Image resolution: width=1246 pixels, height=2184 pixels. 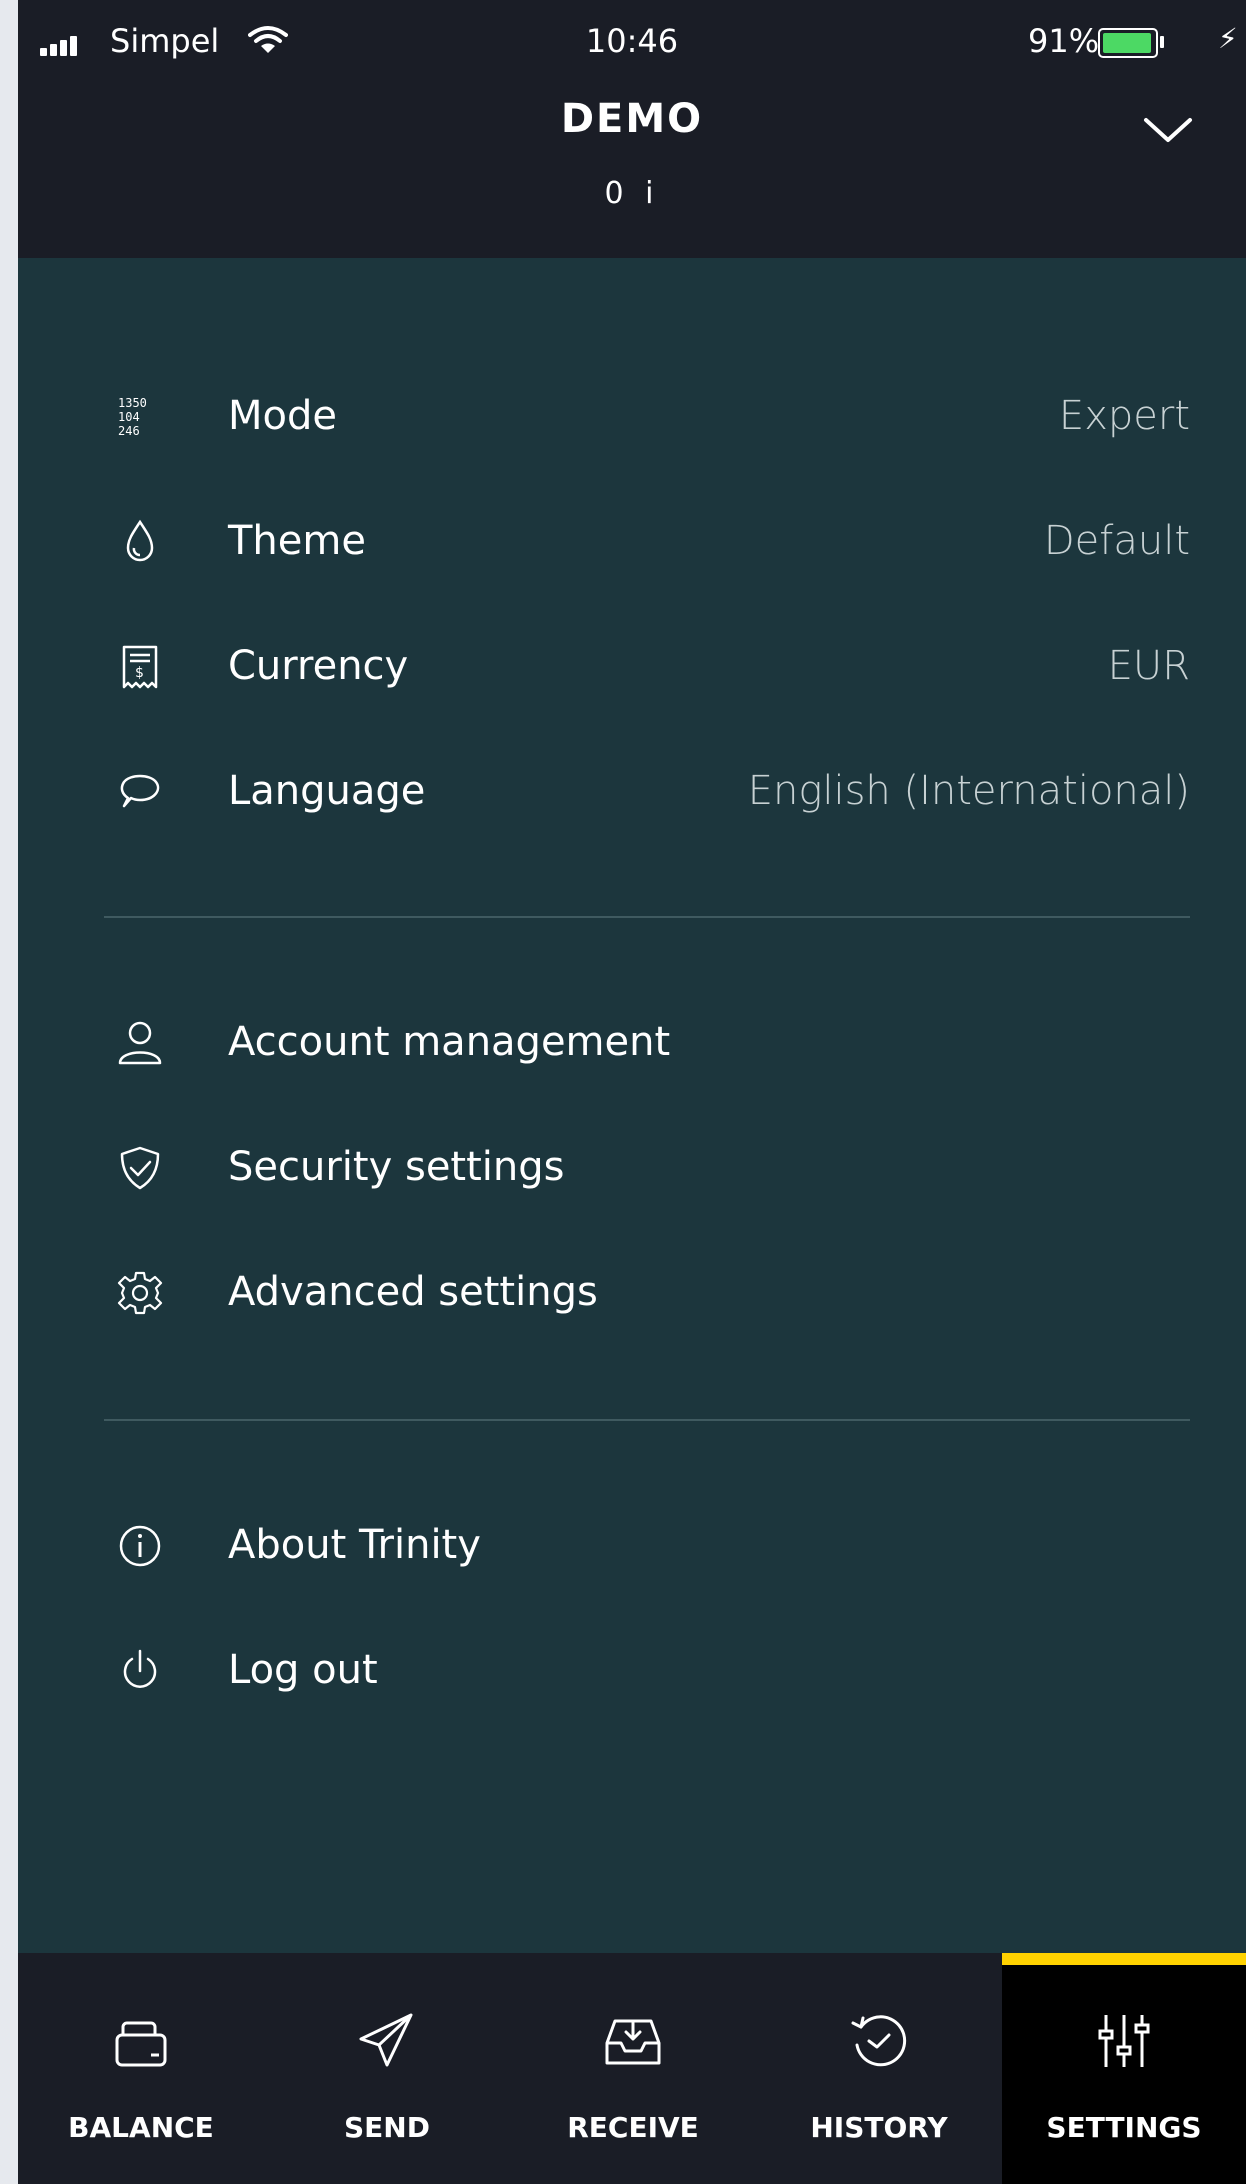 I want to click on settings-row-label: Advanced settings, so click(x=413, y=1292).